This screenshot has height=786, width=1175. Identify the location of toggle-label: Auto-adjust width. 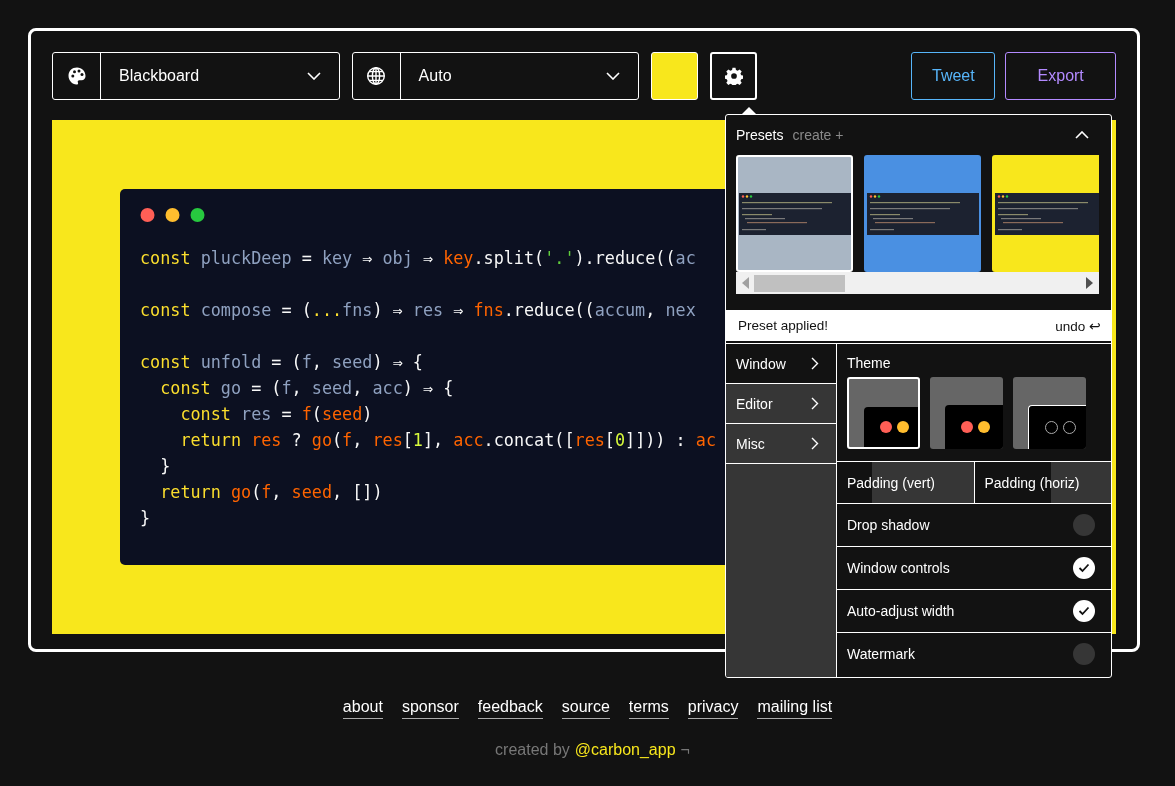
(901, 611).